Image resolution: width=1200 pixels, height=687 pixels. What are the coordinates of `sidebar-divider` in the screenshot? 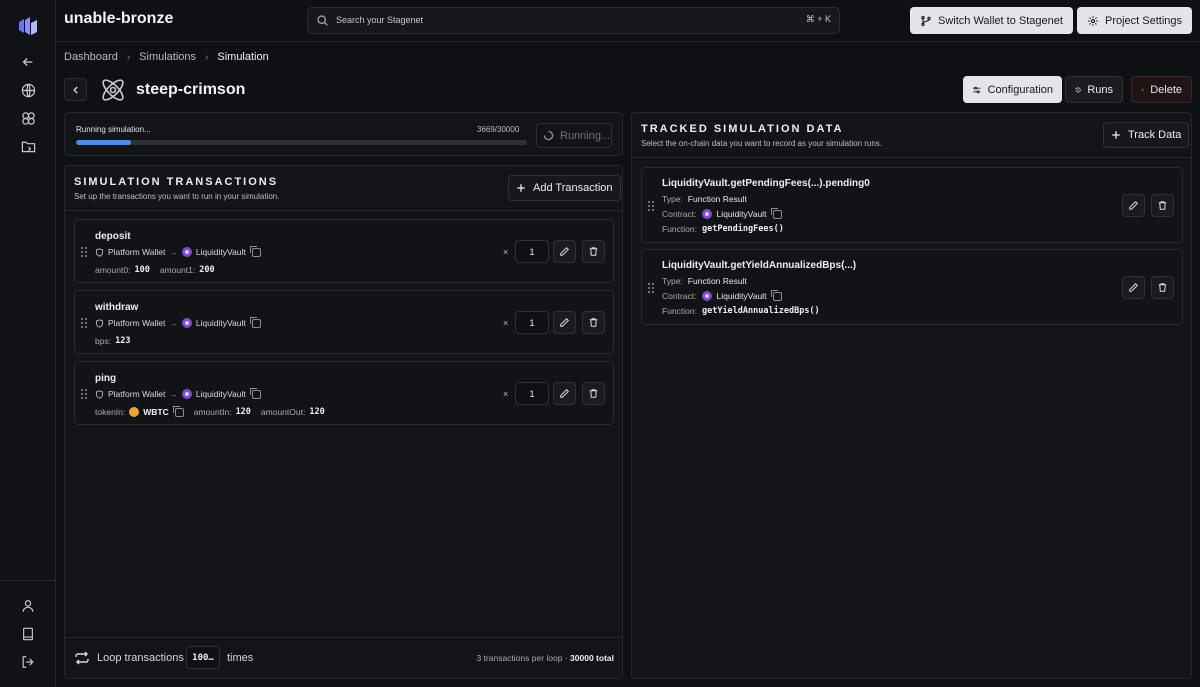 It's located at (28, 580).